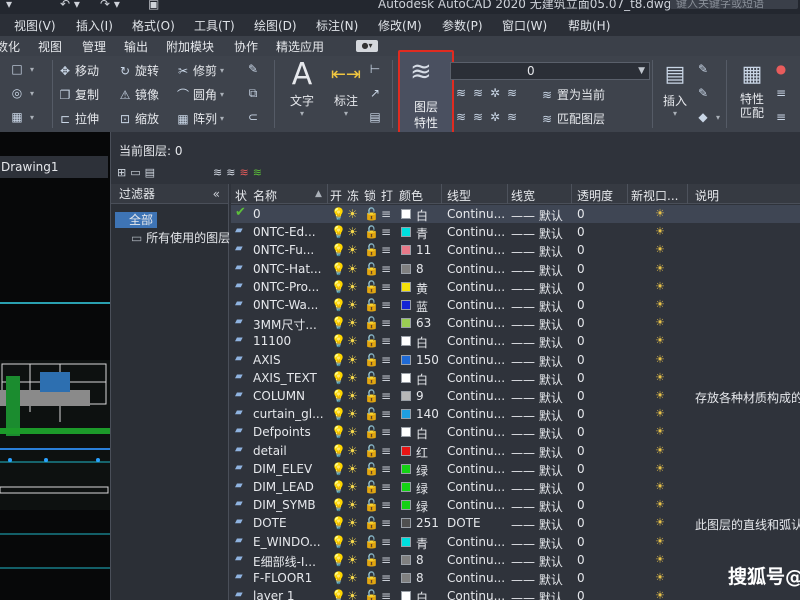 This screenshot has width=800, height=600. I want to click on col-status: 状, so click(241, 195).